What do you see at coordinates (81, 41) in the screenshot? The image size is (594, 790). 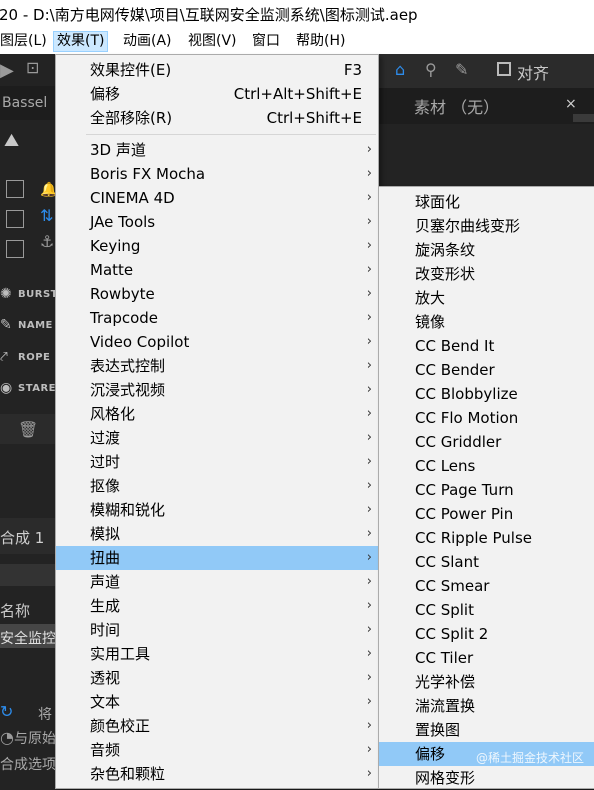 I see `menu-effects: 效果(T)` at bounding box center [81, 41].